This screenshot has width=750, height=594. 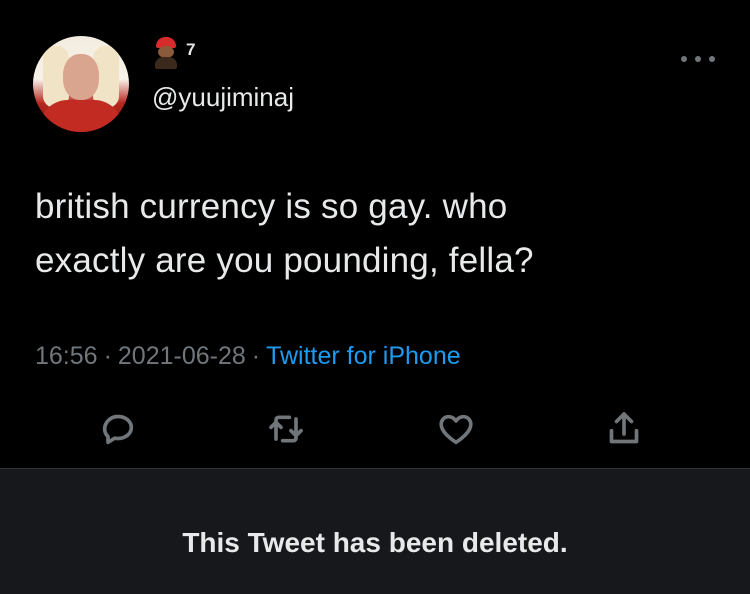 I want to click on reply-button, so click(x=118, y=429).